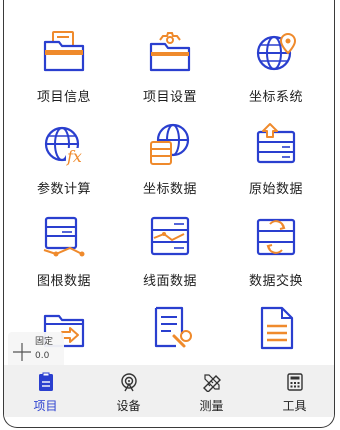  I want to click on tile-label: 坐标系统, so click(275, 97).